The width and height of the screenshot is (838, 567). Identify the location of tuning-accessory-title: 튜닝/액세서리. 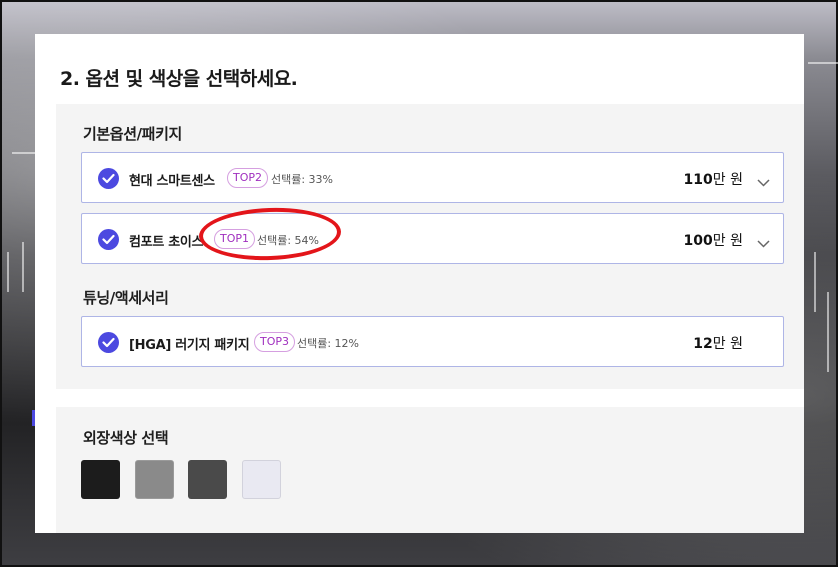
(126, 298).